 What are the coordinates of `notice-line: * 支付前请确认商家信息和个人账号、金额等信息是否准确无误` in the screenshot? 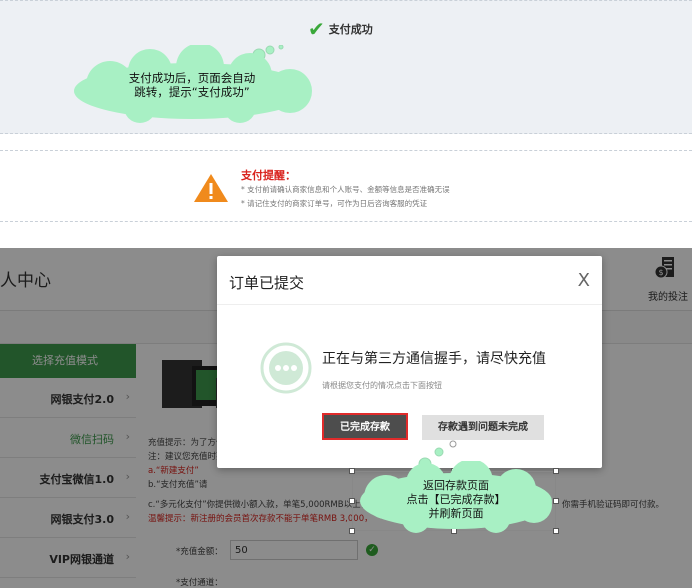 It's located at (345, 189).